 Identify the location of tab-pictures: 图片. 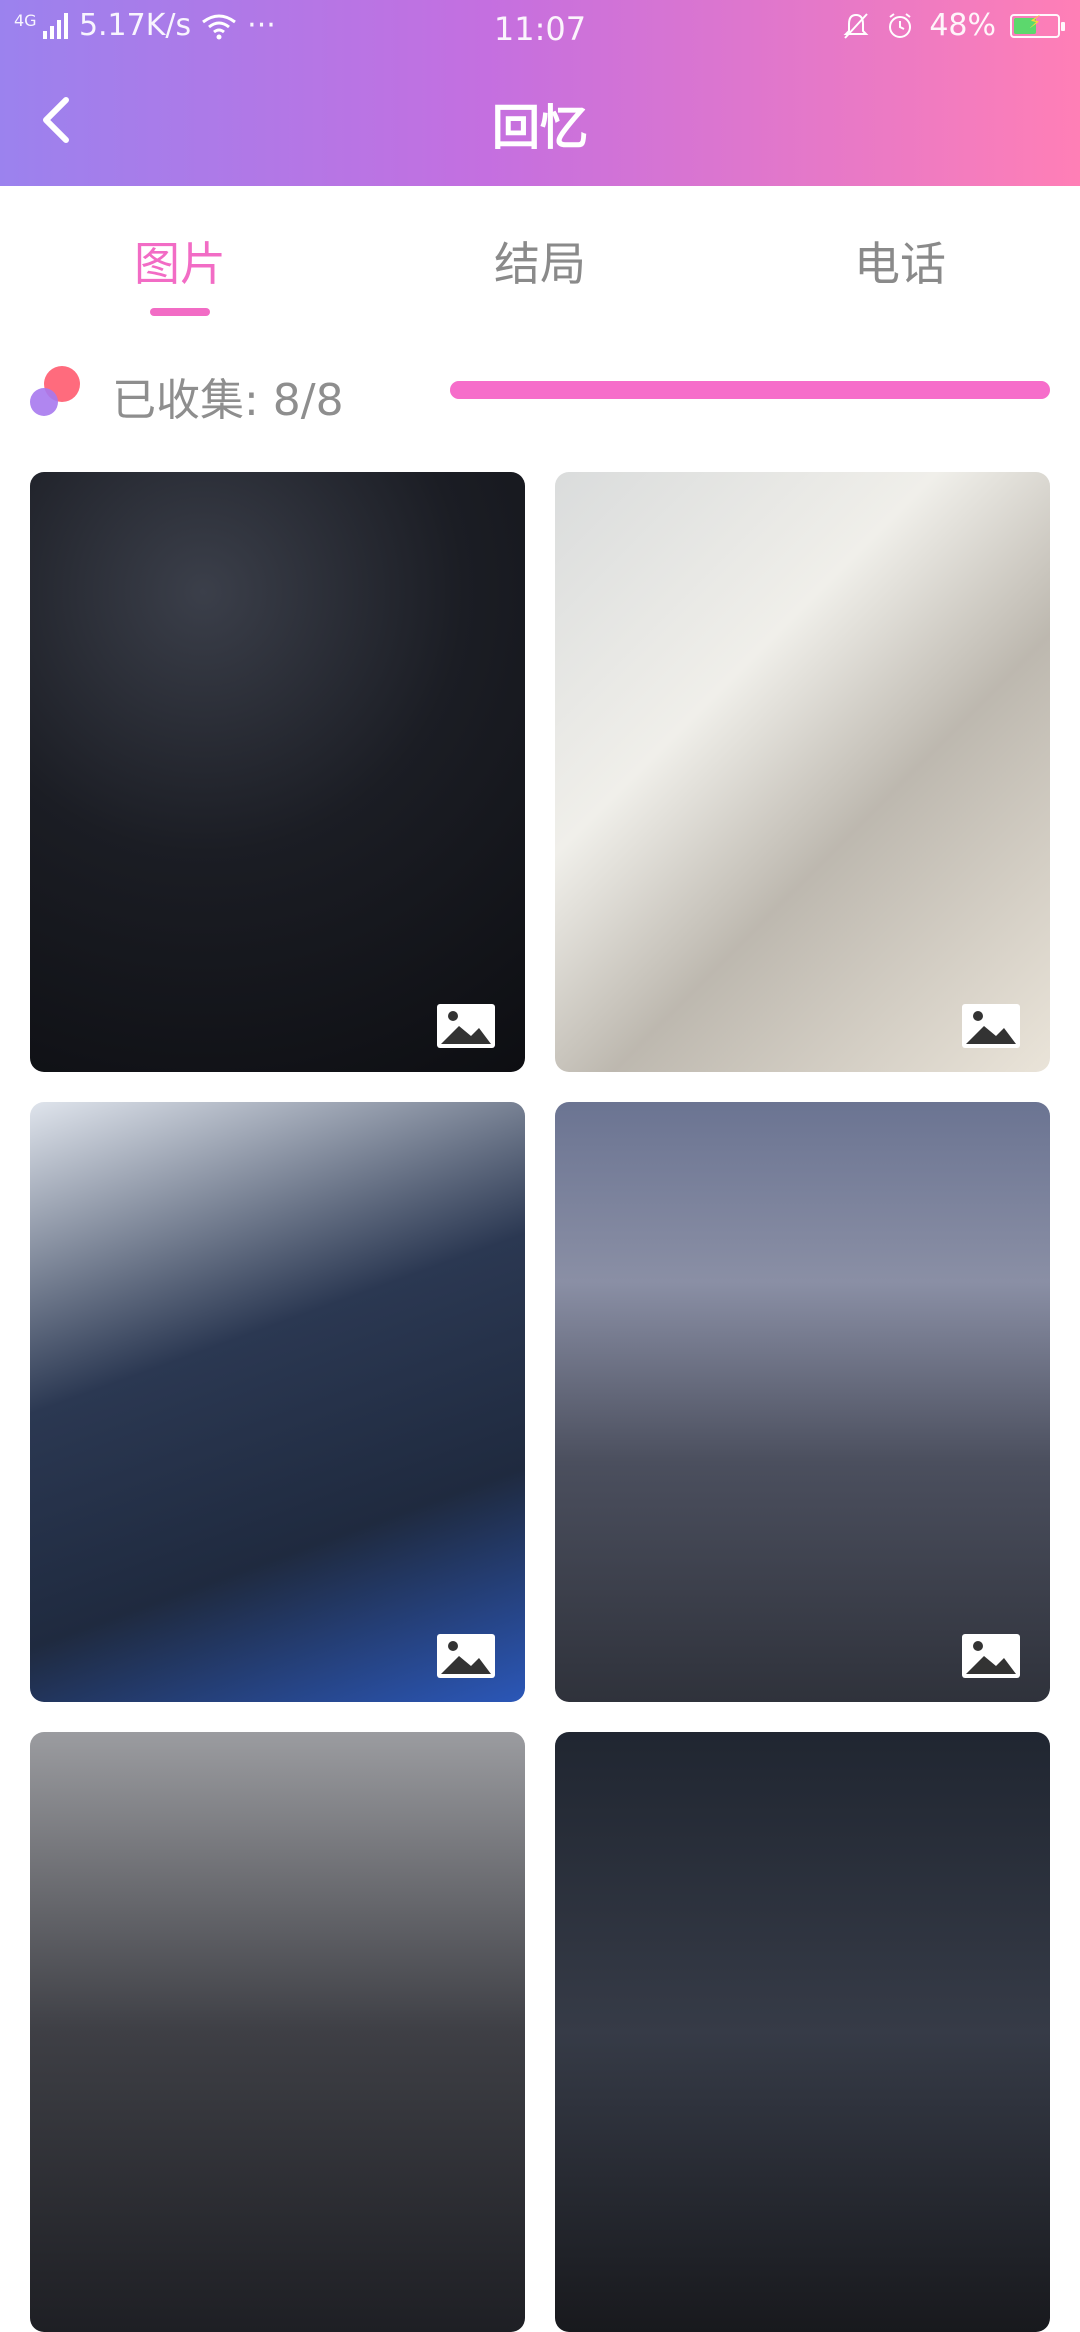
(180, 256).